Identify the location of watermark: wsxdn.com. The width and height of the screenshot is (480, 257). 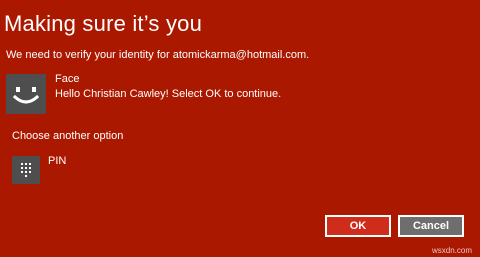
(451, 250).